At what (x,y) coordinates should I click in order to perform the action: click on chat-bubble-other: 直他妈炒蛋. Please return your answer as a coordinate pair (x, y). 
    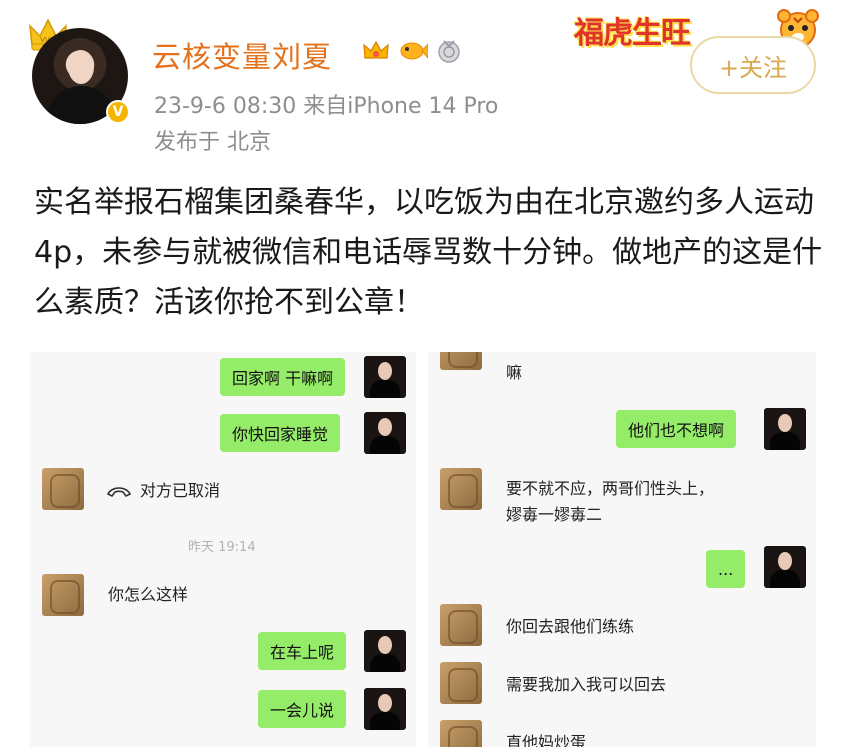
    Looking at the image, I should click on (546, 740).